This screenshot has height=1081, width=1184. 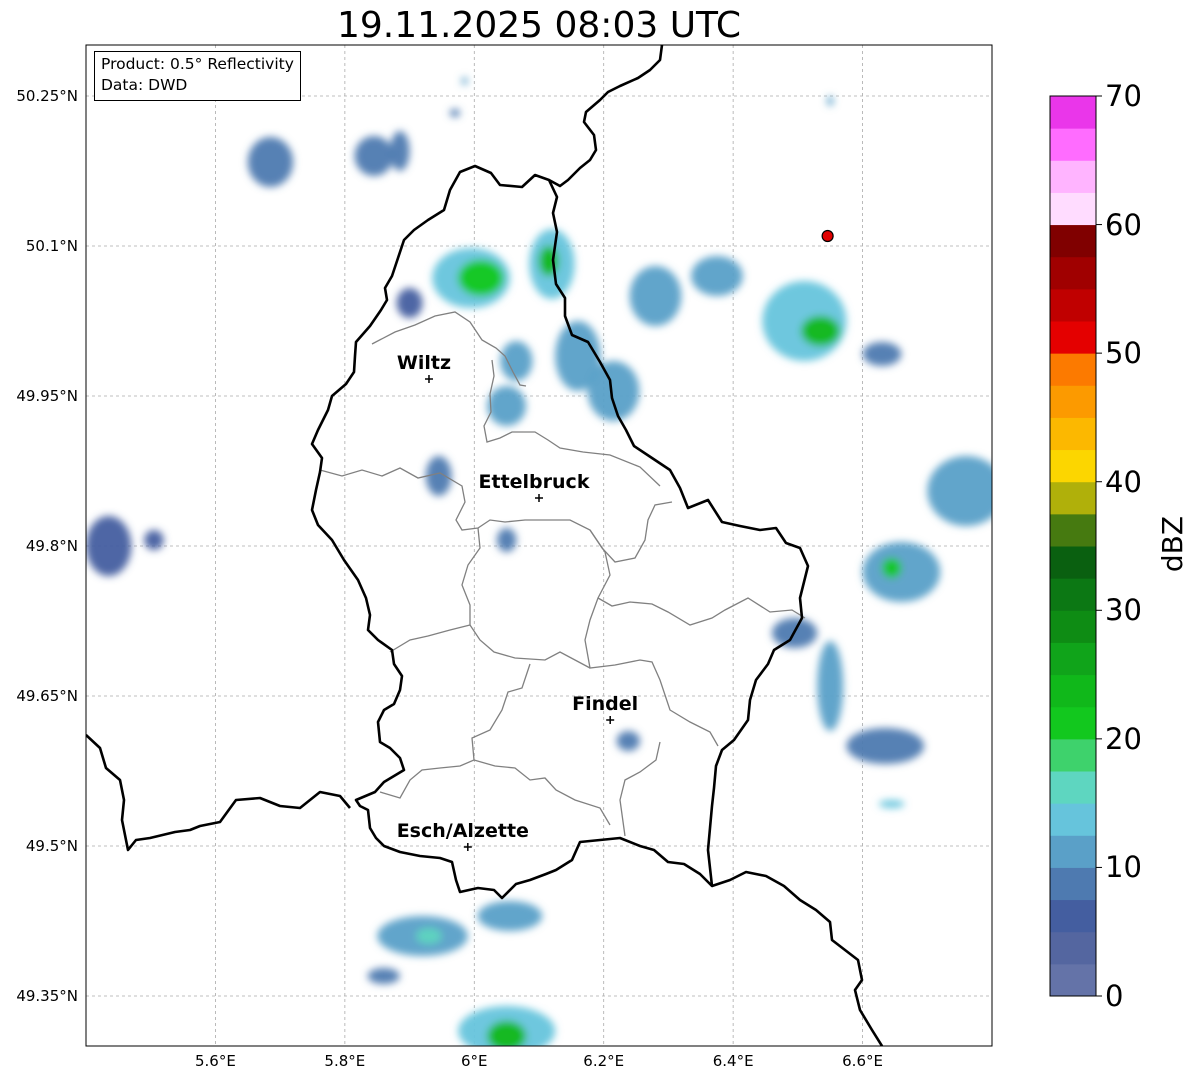 I want to click on latitude-tick-label: 49.95°N, so click(x=47, y=396).